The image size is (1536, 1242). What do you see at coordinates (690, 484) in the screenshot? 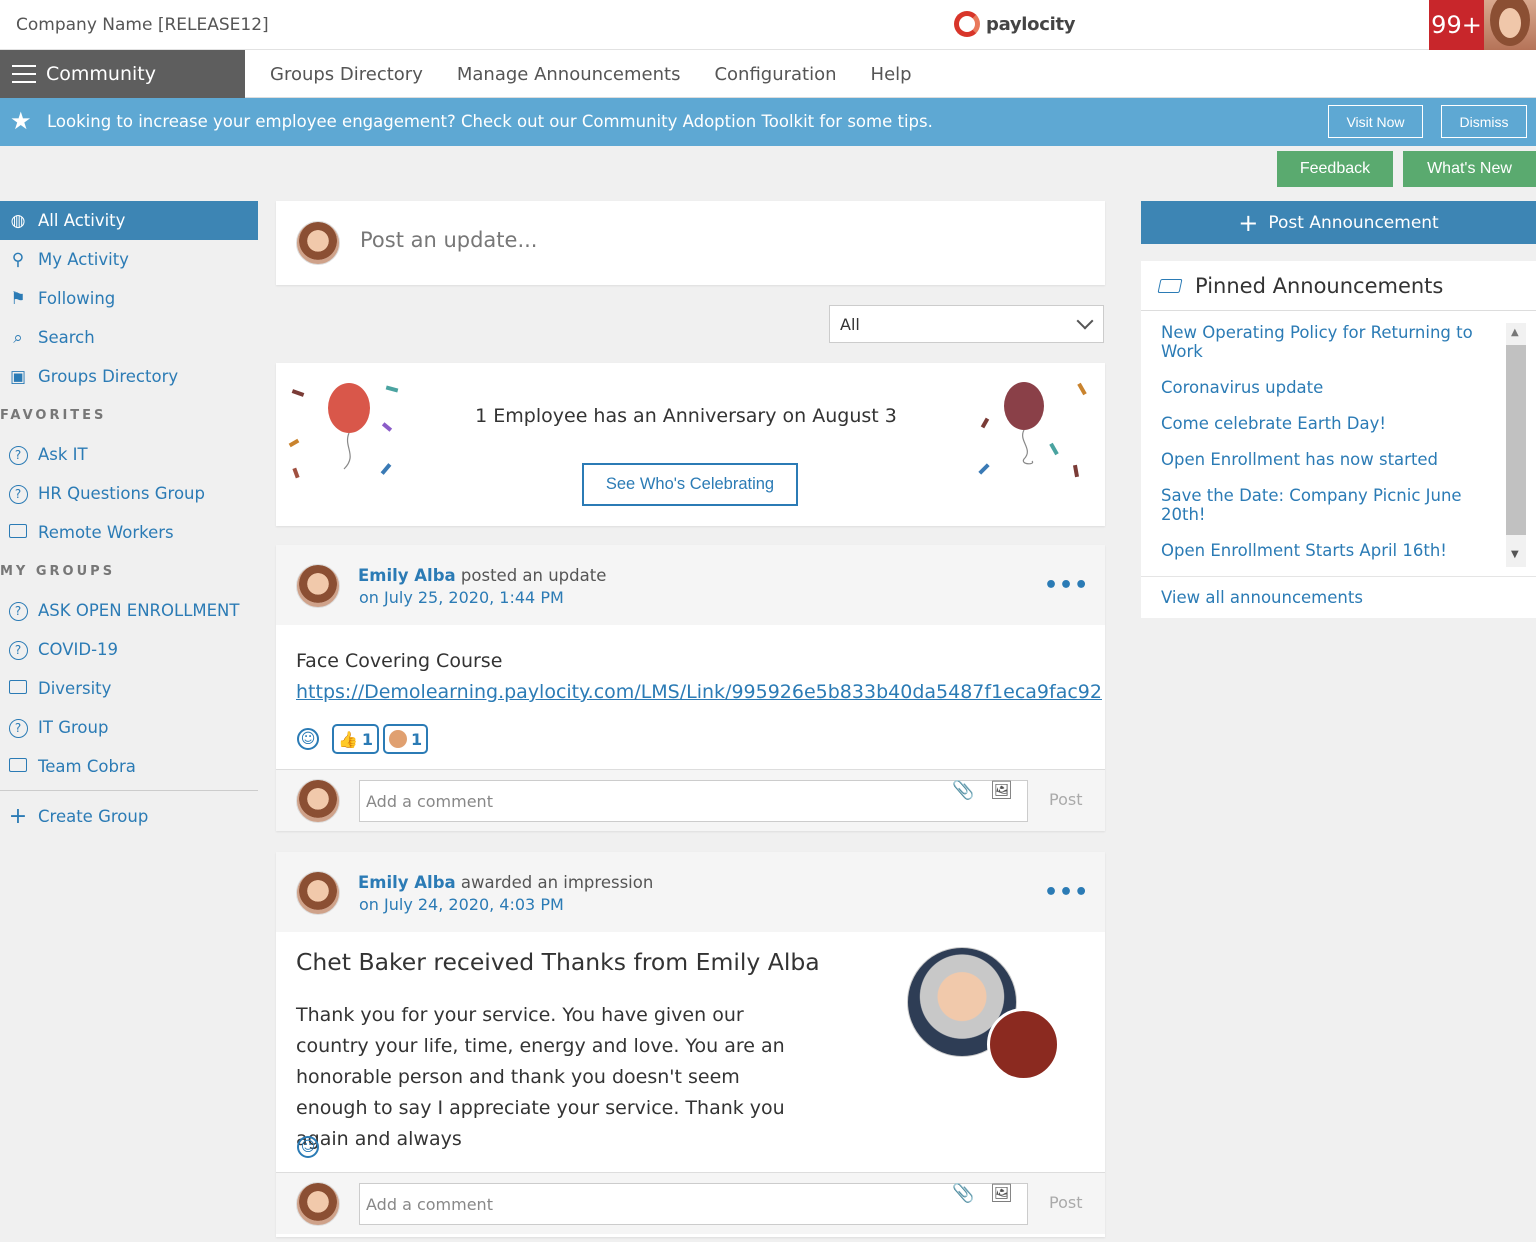
I see `see-whos-celebrating-button: See Who's Celebrating` at bounding box center [690, 484].